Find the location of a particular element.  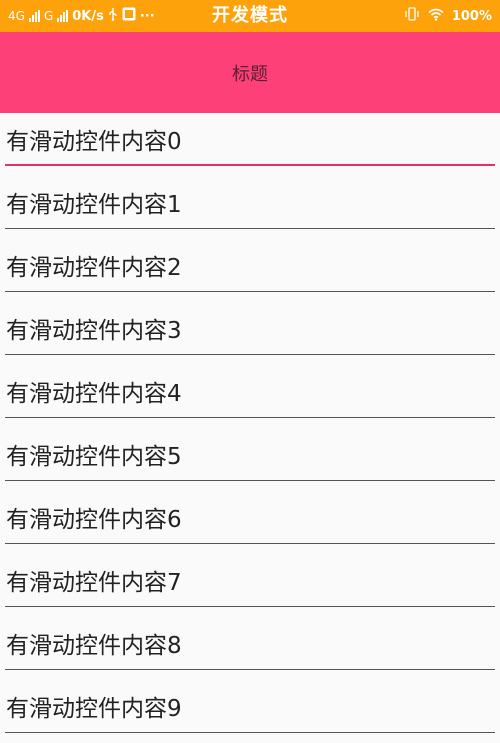

usb-icon is located at coordinates (113, 16).